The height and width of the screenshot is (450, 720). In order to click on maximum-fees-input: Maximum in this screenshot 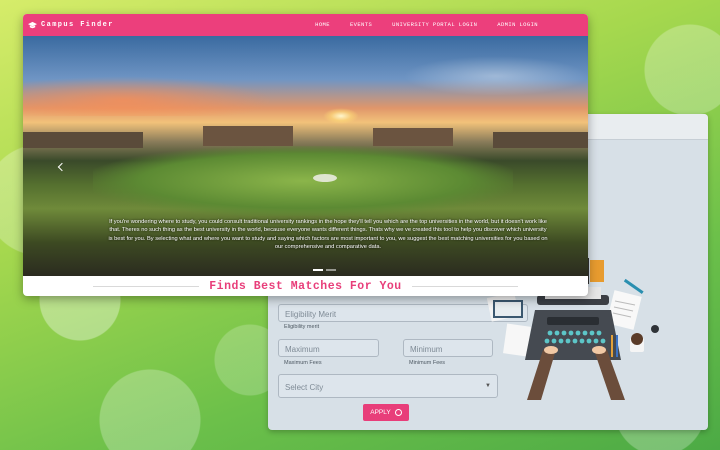, I will do `click(328, 348)`.